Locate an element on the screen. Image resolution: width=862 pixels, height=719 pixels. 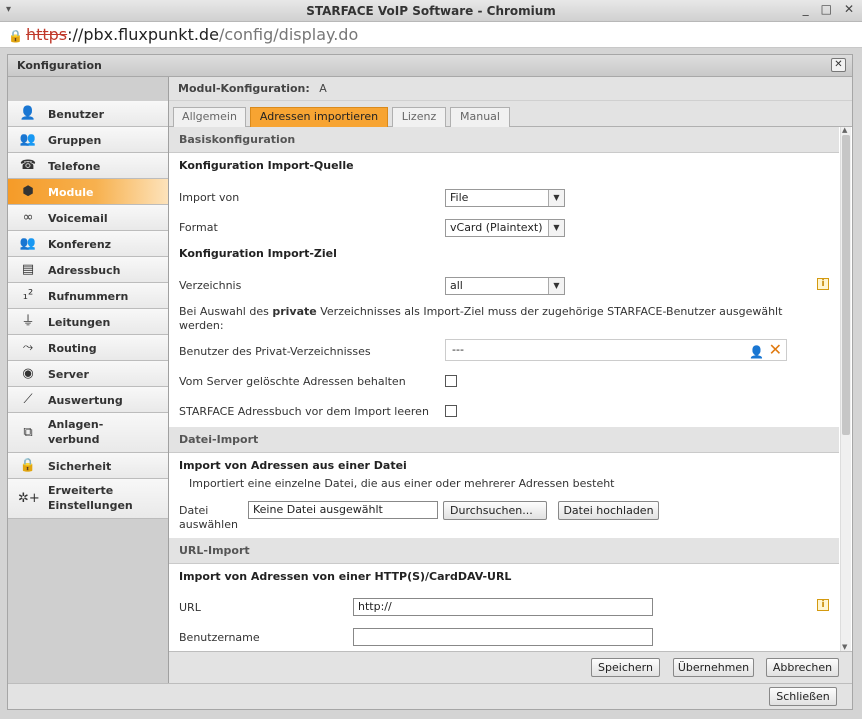
format-value: vCard (Plaintext) is located at coordinates (496, 227).